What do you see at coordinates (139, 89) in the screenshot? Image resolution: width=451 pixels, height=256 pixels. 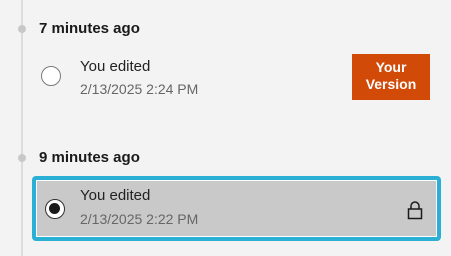 I see `version-date: 2/13/2025 2:24 PM` at bounding box center [139, 89].